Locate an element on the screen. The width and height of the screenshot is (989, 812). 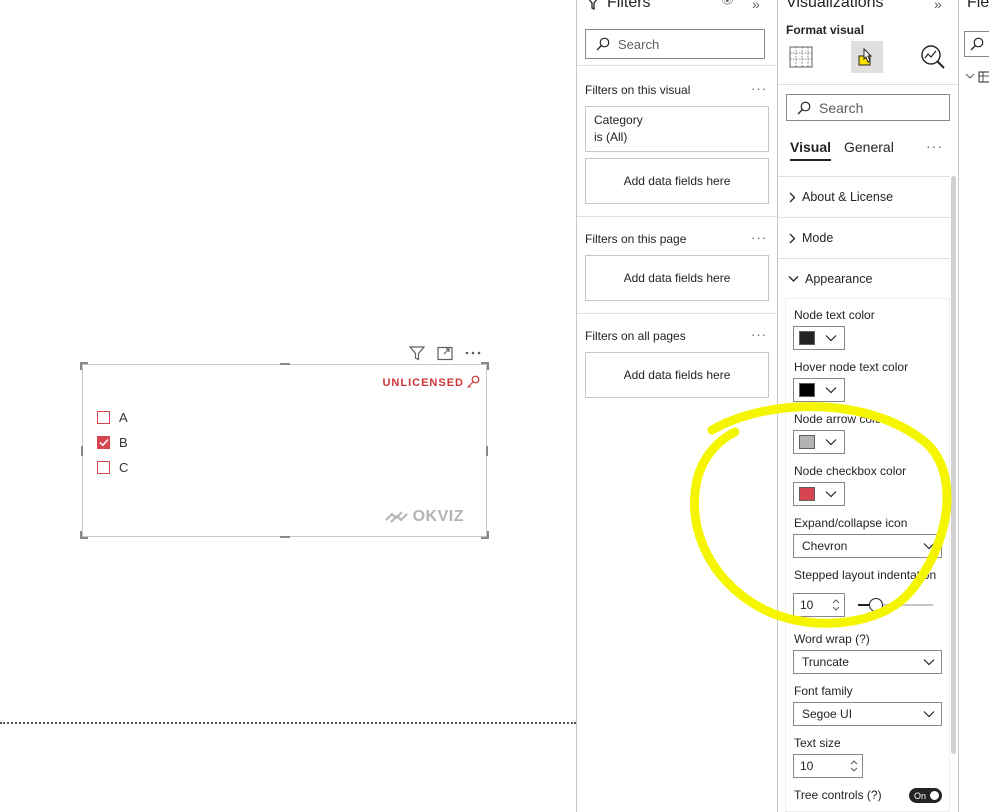
dropdown-value: Segoe UI is located at coordinates (827, 714).